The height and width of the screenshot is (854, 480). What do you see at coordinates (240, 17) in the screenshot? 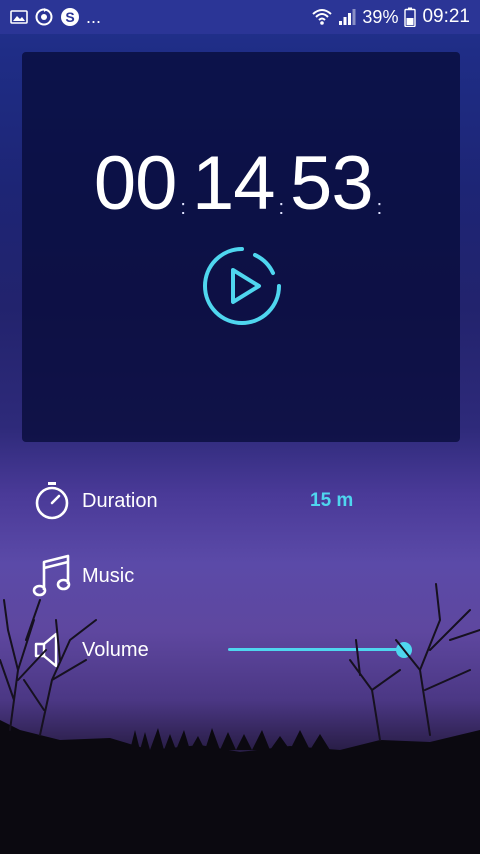
I see `status-bar: S ... 39% 09:21` at bounding box center [240, 17].